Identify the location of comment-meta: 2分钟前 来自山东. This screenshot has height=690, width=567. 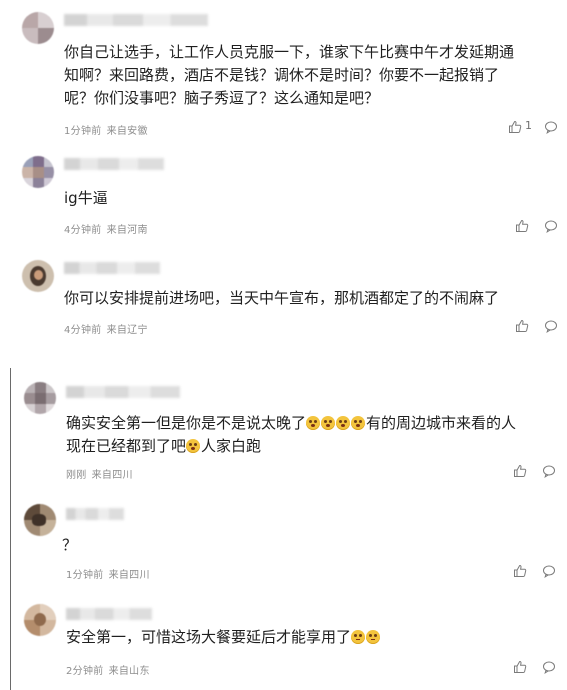
(110, 669).